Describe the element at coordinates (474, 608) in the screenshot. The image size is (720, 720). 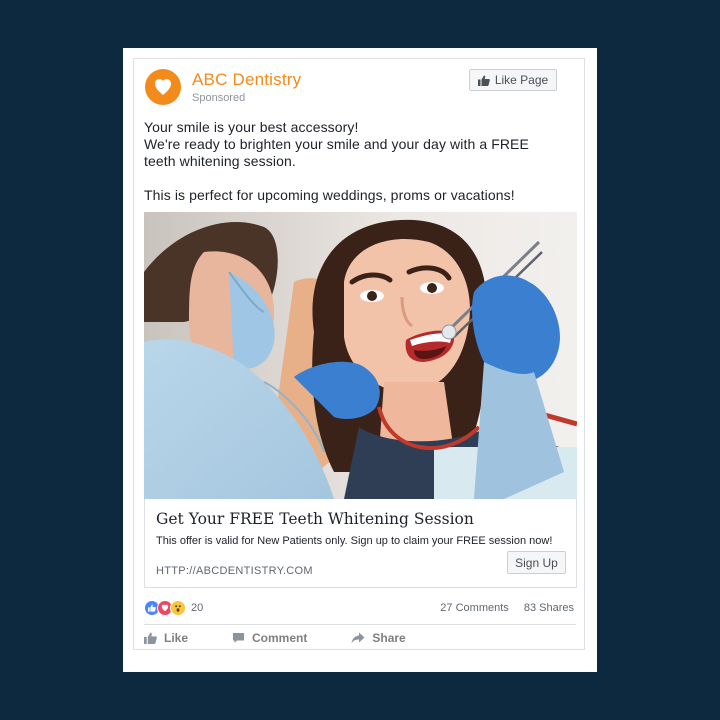
I see `comments-count-link: 27 Comments` at that location.